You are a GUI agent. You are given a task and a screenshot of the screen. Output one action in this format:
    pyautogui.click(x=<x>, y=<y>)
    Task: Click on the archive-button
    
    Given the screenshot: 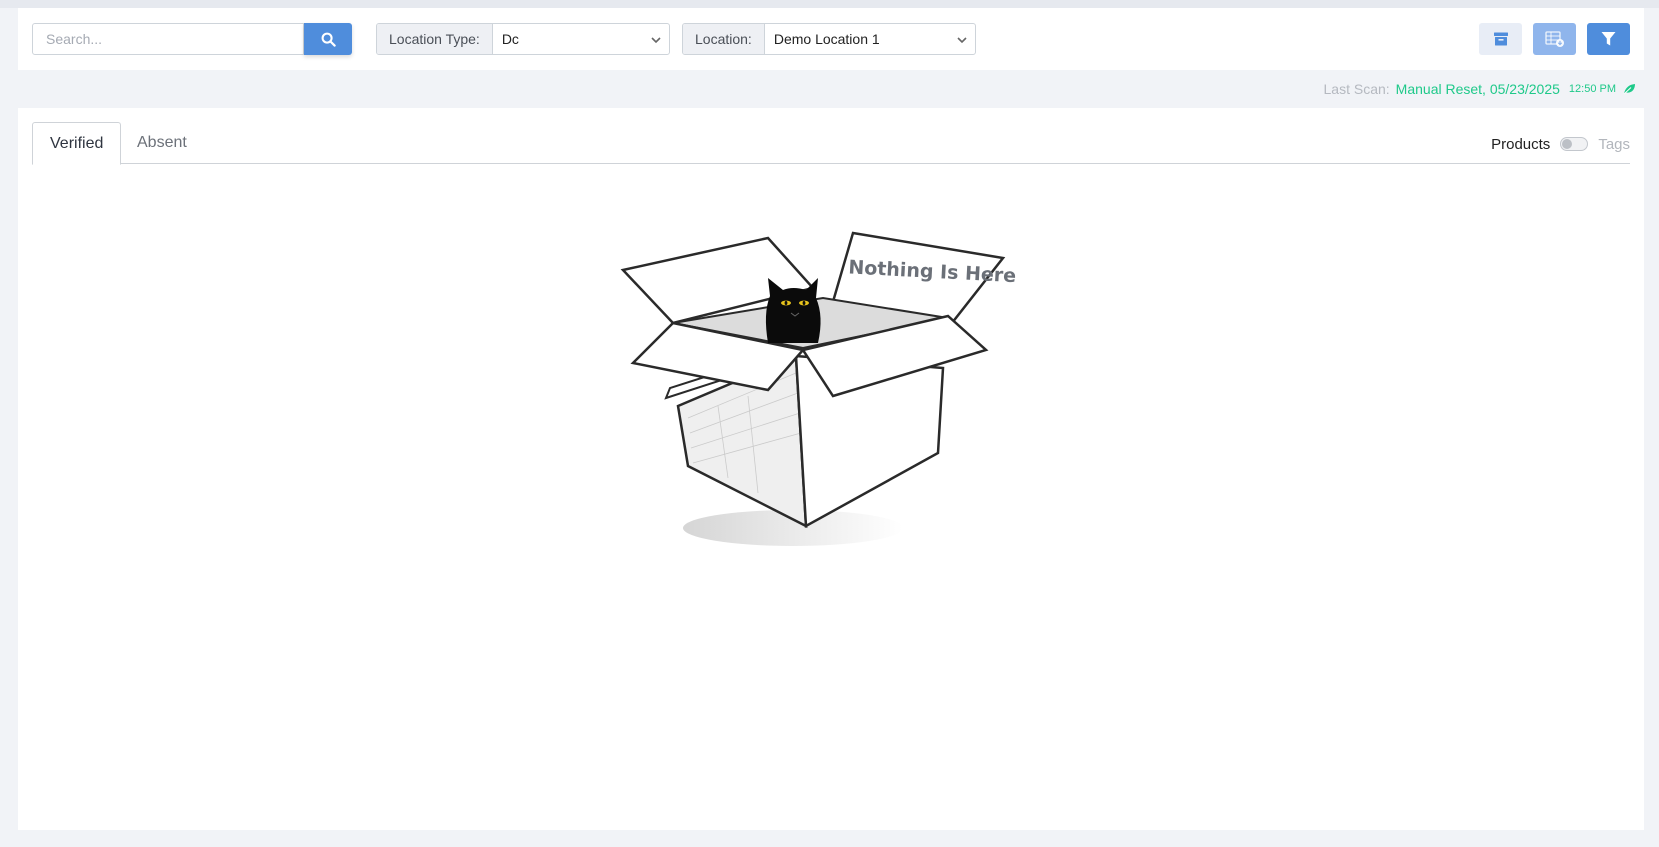 What is the action you would take?
    pyautogui.click(x=1500, y=39)
    